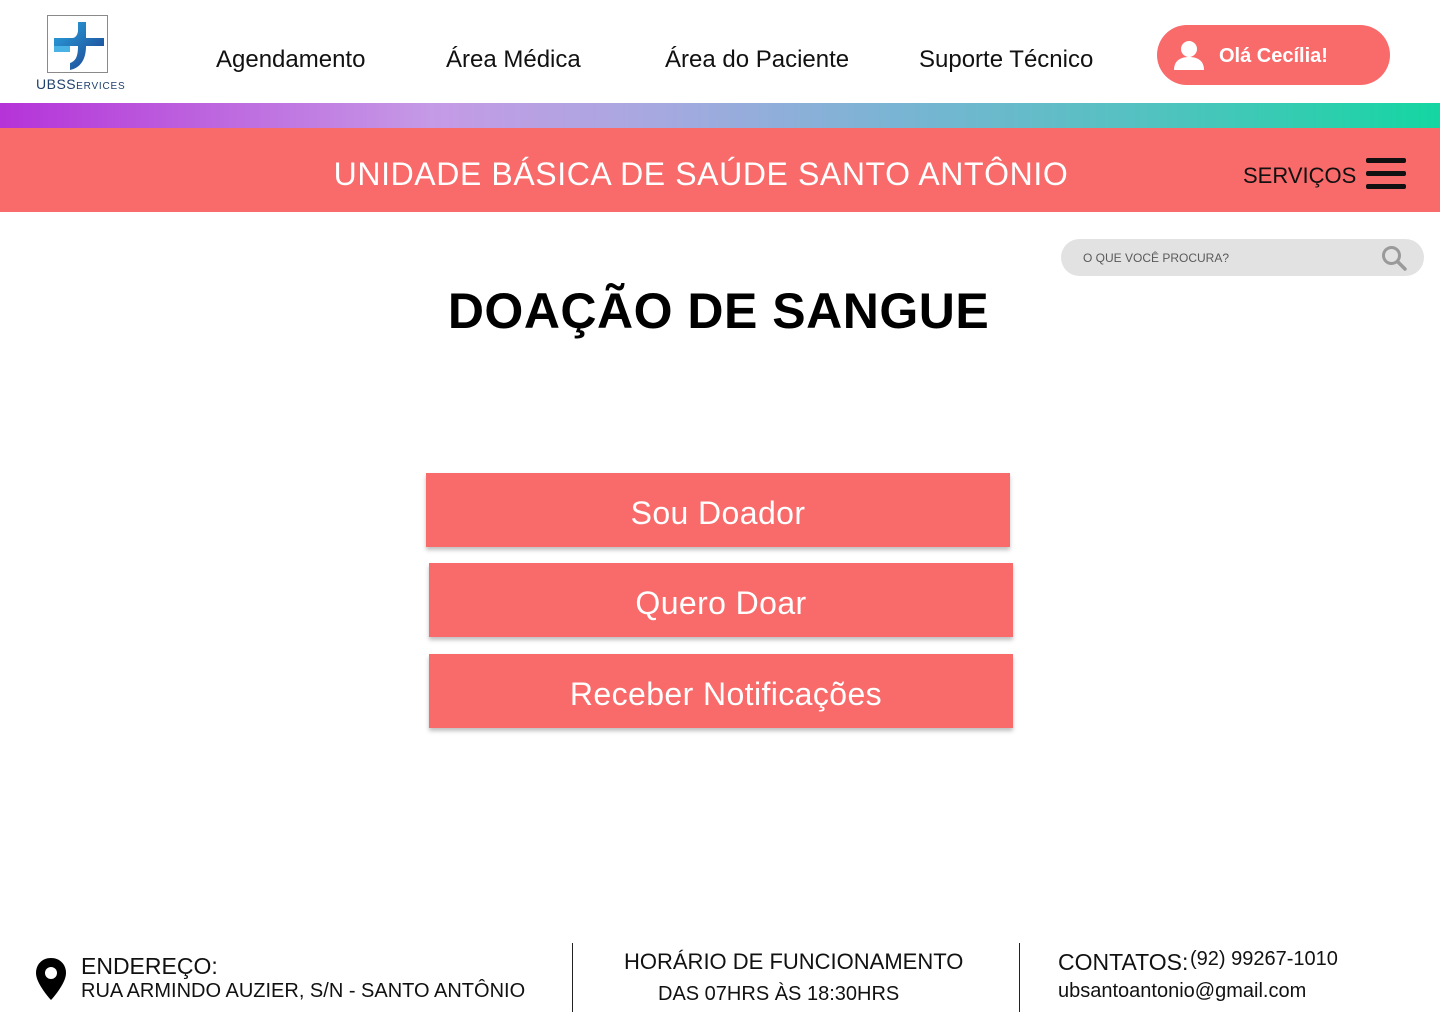  What do you see at coordinates (1386, 174) in the screenshot?
I see `hamburger-icon` at bounding box center [1386, 174].